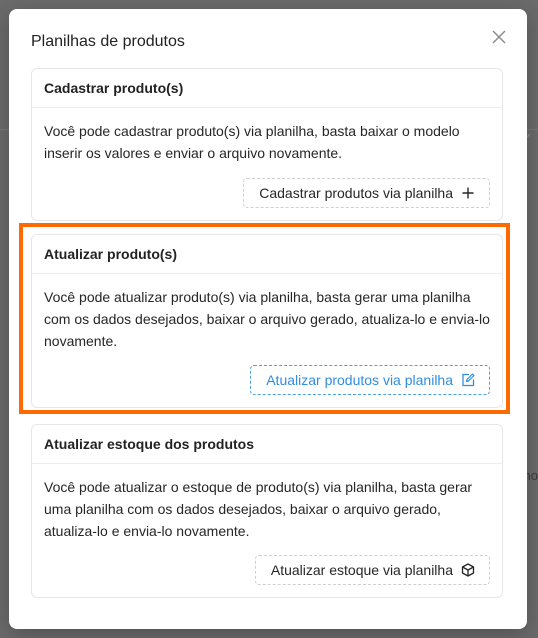 The image size is (538, 638). What do you see at coordinates (468, 193) in the screenshot?
I see `plus-icon` at bounding box center [468, 193].